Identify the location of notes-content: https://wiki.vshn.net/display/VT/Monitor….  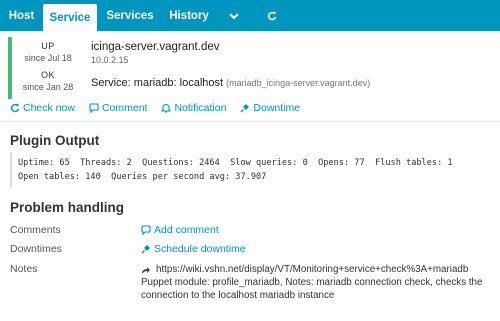
(316, 282).